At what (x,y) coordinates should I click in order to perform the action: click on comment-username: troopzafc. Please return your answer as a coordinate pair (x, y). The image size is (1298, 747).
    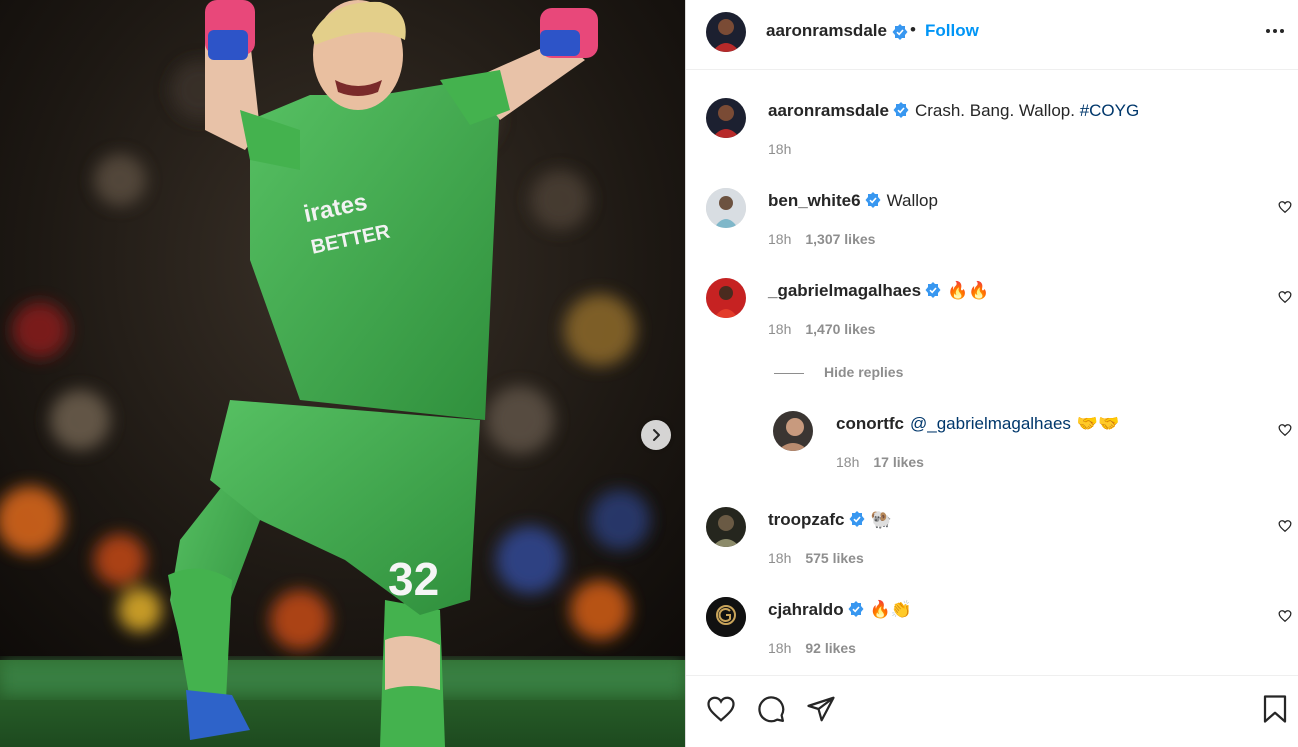
    Looking at the image, I should click on (806, 519).